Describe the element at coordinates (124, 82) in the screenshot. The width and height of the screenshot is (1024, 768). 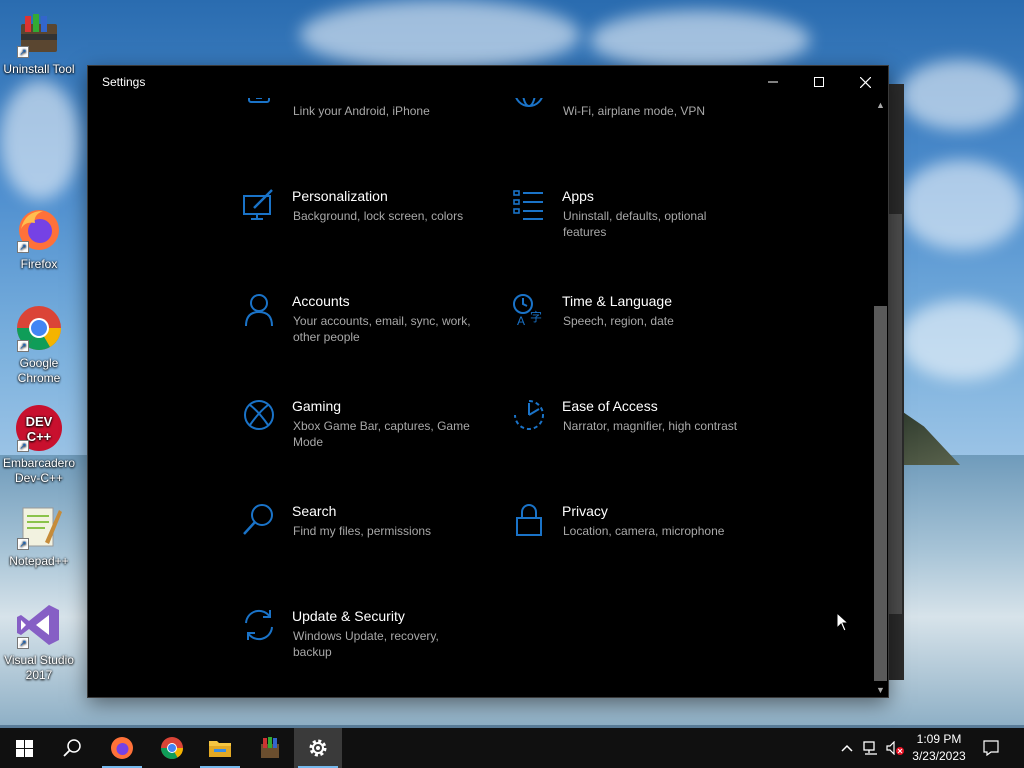
I see `window-title: Settings` at that location.